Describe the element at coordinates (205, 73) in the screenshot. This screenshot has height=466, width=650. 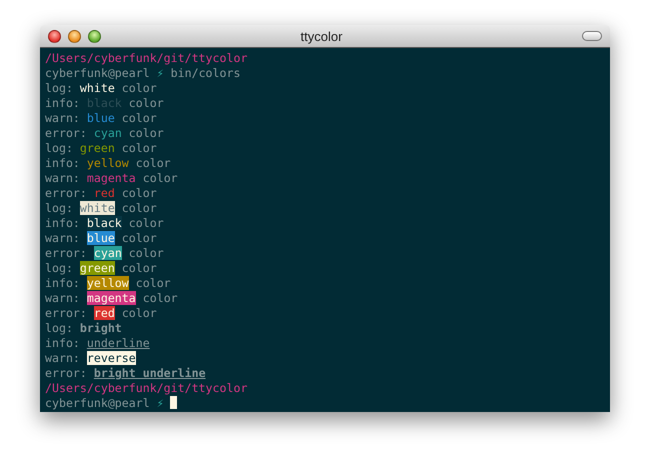
I see `command-text: bin/colors` at that location.